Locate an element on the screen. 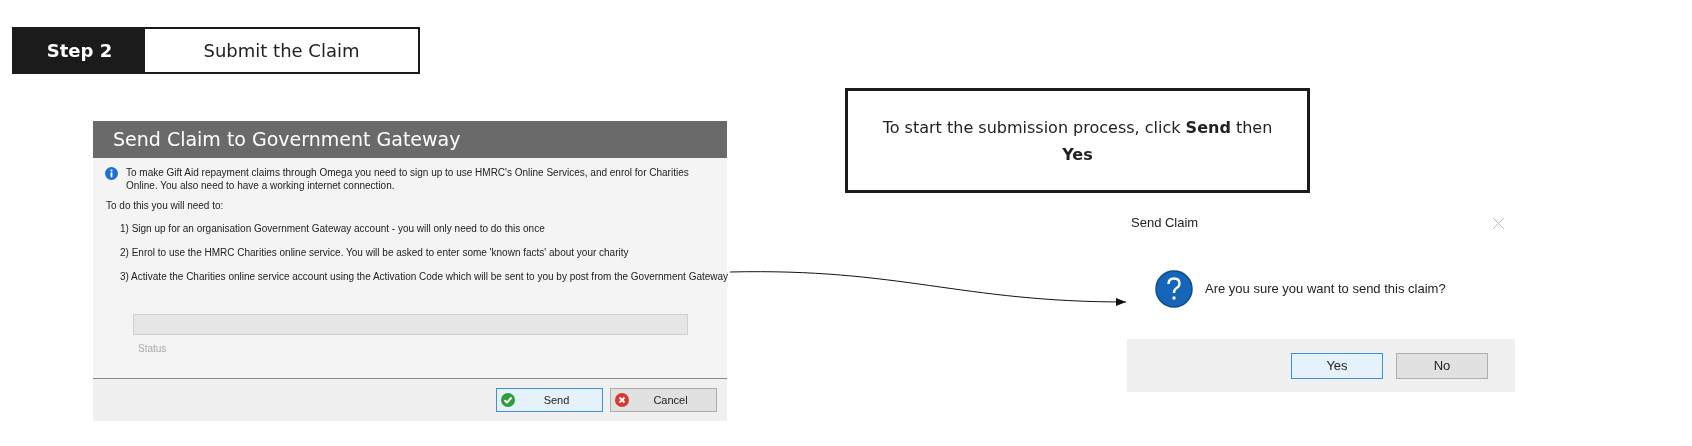  confirm-message: Are you sure you want to send this claim? is located at coordinates (1325, 288).